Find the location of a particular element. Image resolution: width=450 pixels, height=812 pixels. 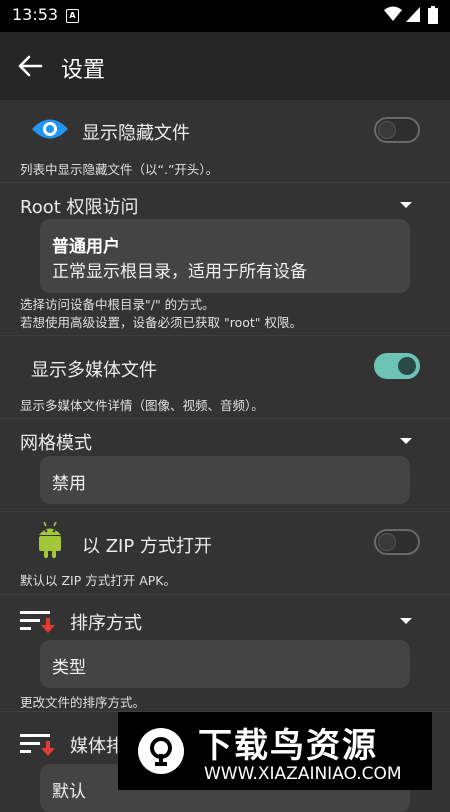

battery-icon is located at coordinates (433, 15).